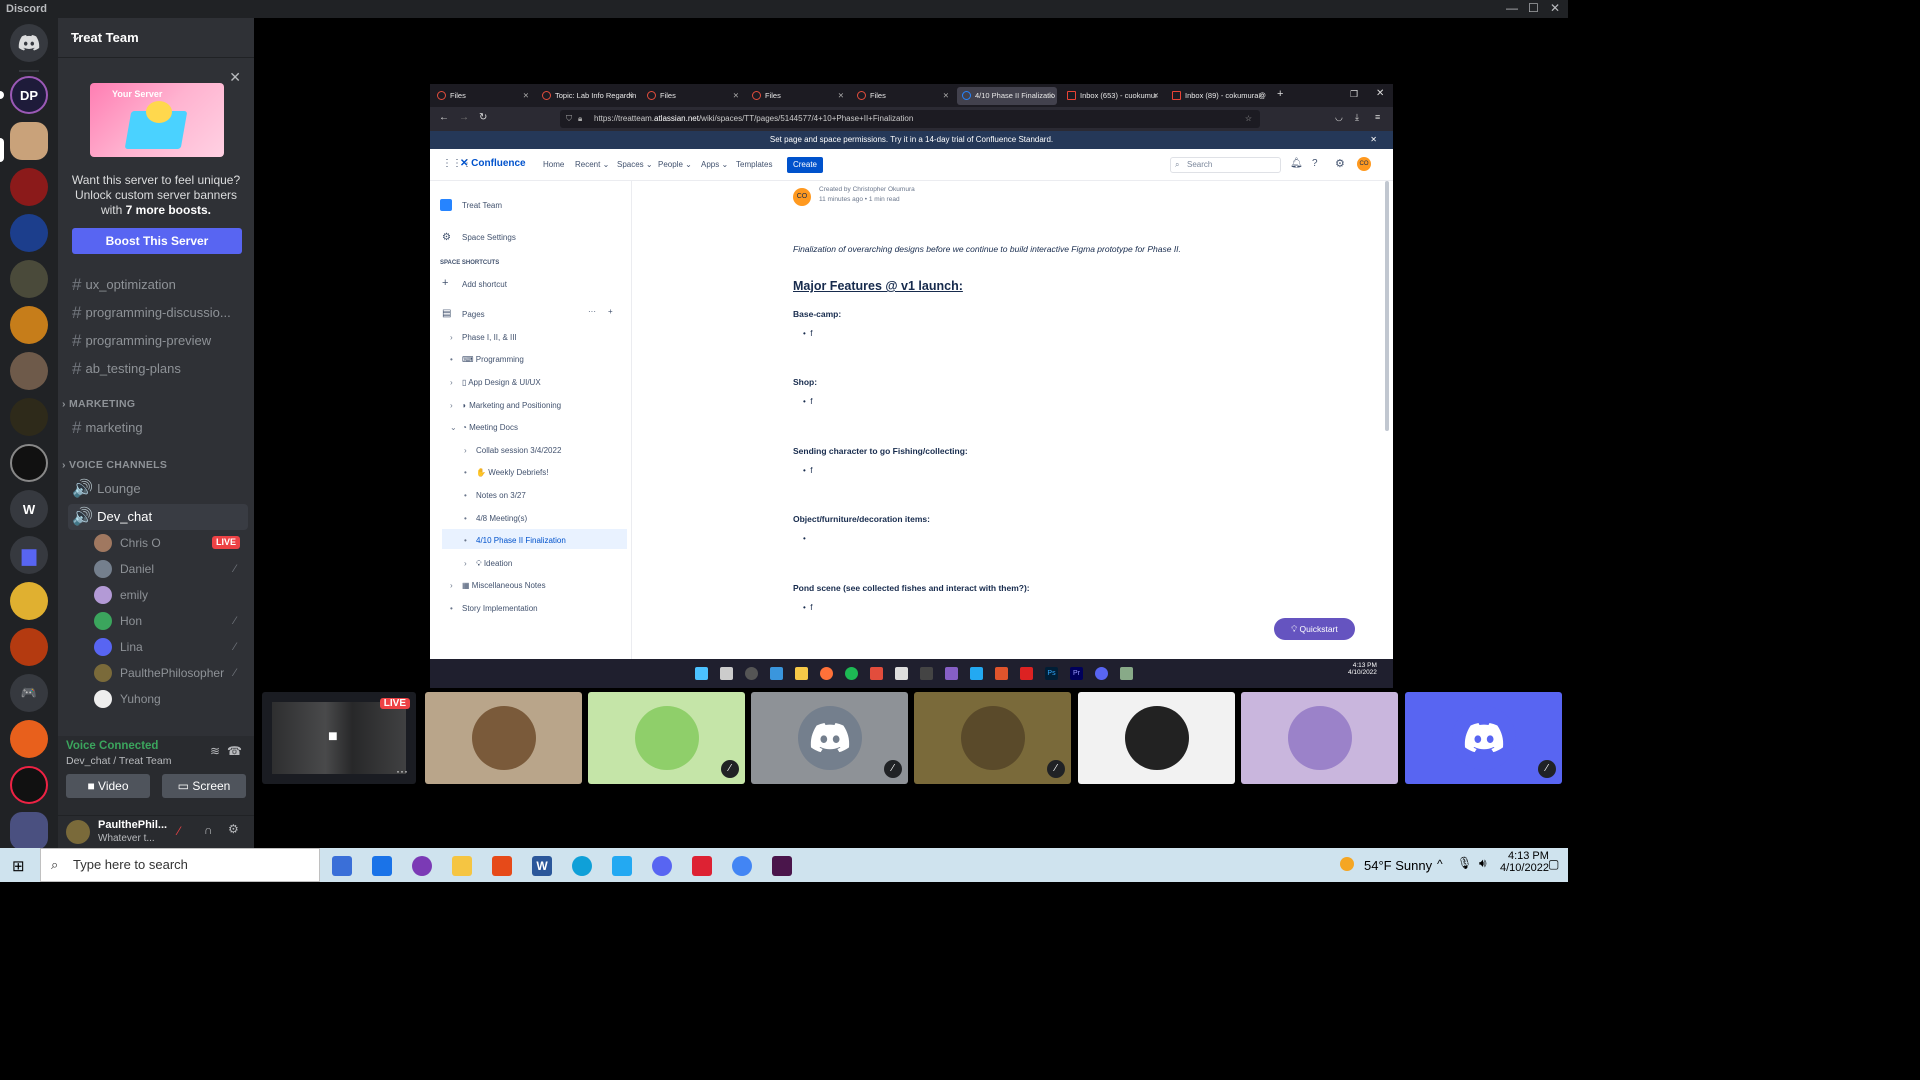 The height and width of the screenshot is (1080, 1920). What do you see at coordinates (29, 141) in the screenshot?
I see `server-treat-team` at bounding box center [29, 141].